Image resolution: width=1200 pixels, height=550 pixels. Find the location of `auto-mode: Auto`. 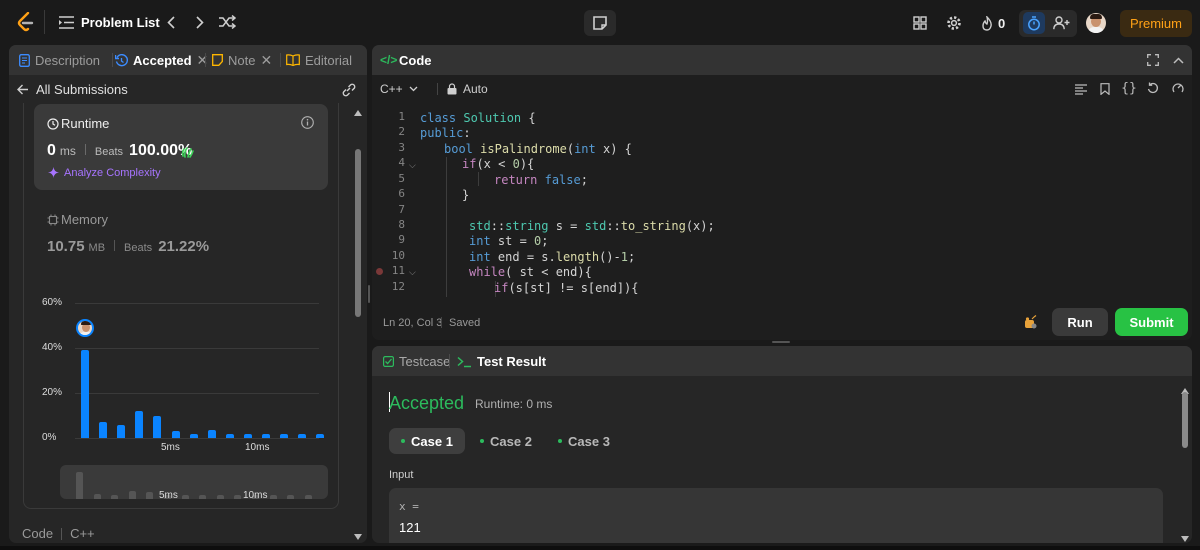

auto-mode: Auto is located at coordinates (467, 89).